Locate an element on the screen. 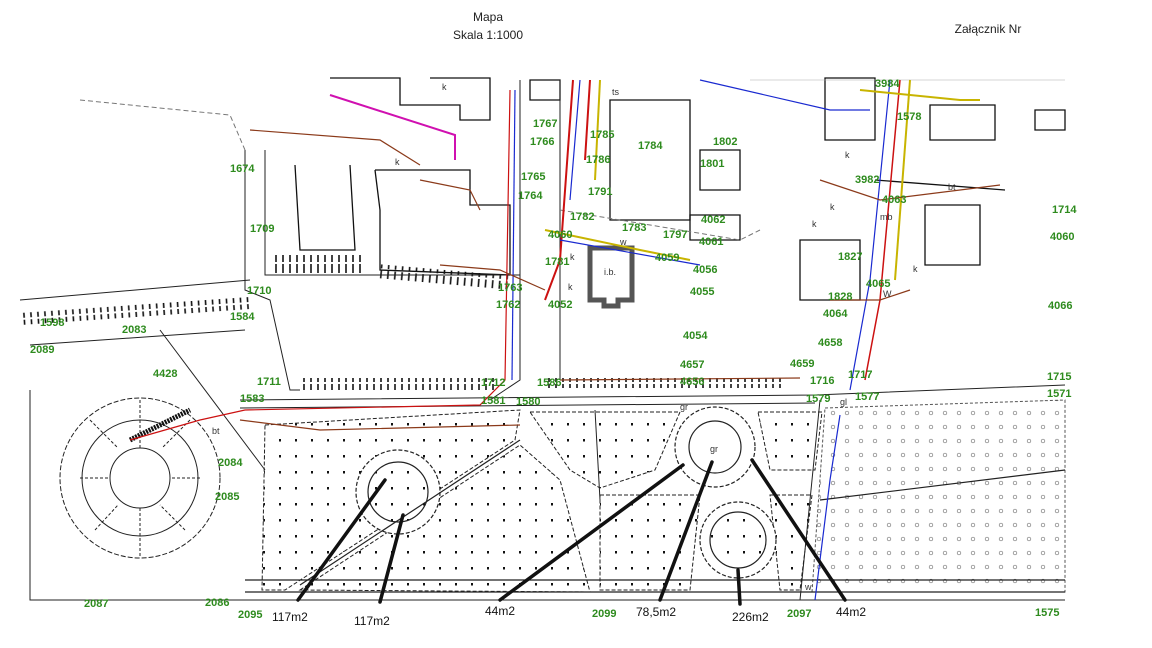  parcel-number: 4064 is located at coordinates (835, 314).